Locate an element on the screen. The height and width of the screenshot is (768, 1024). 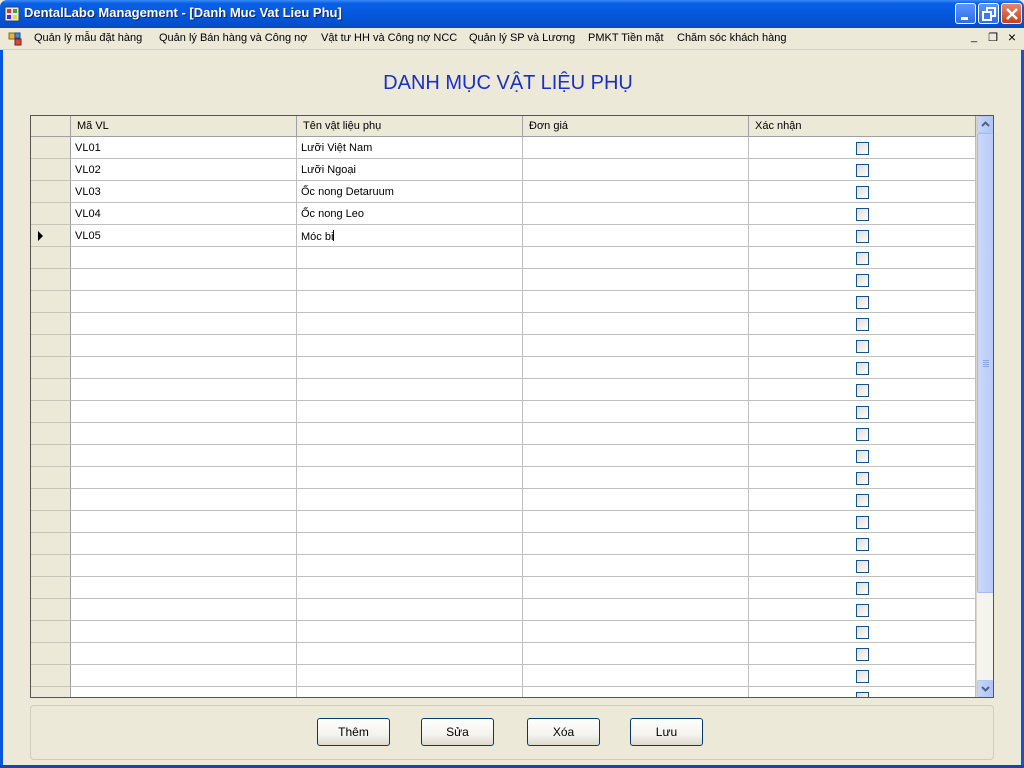
code-cell: VL05 is located at coordinates (184, 236).